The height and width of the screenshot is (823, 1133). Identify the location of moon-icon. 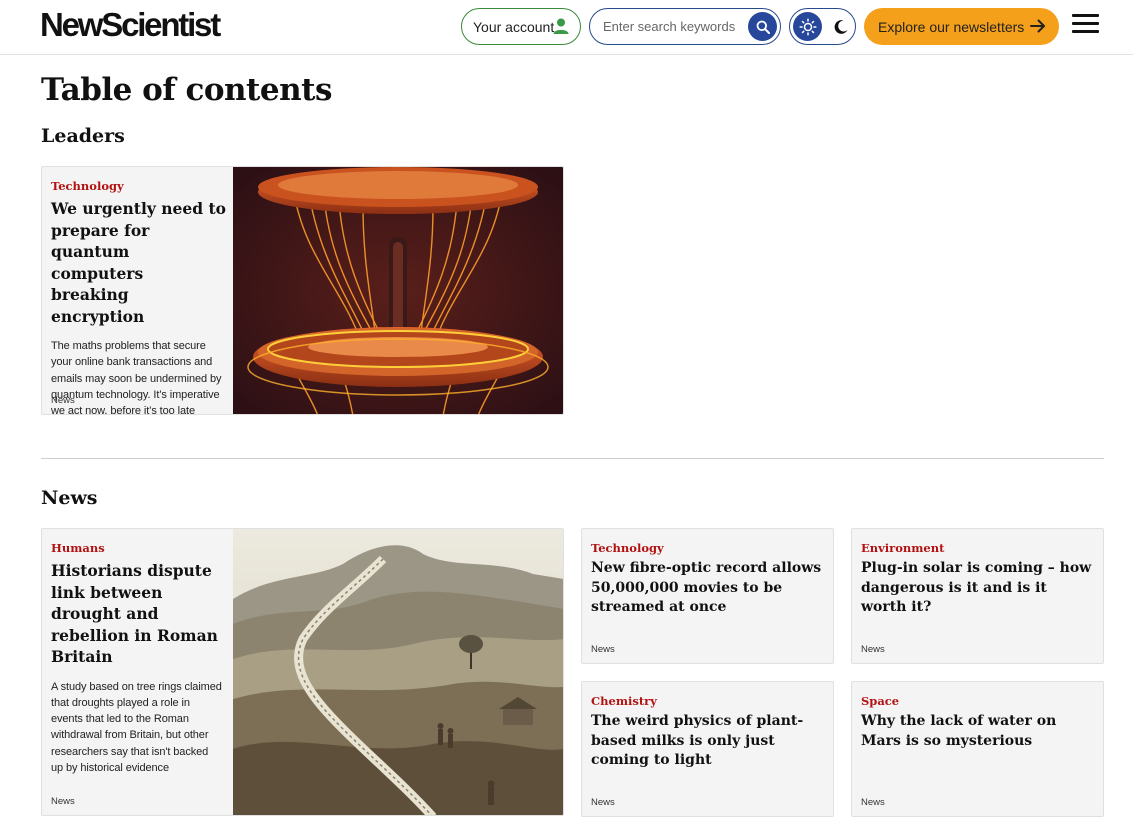
(840, 26).